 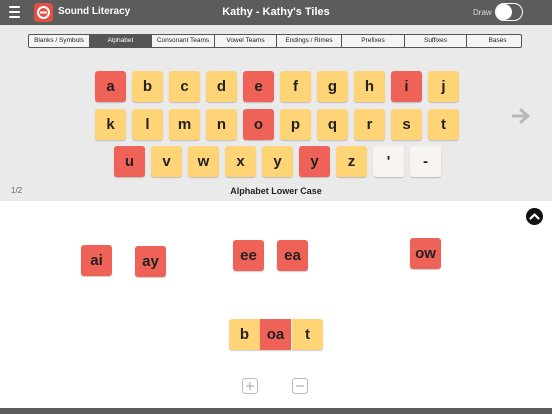 I want to click on tile-apostrophe: ', so click(x=388, y=161).